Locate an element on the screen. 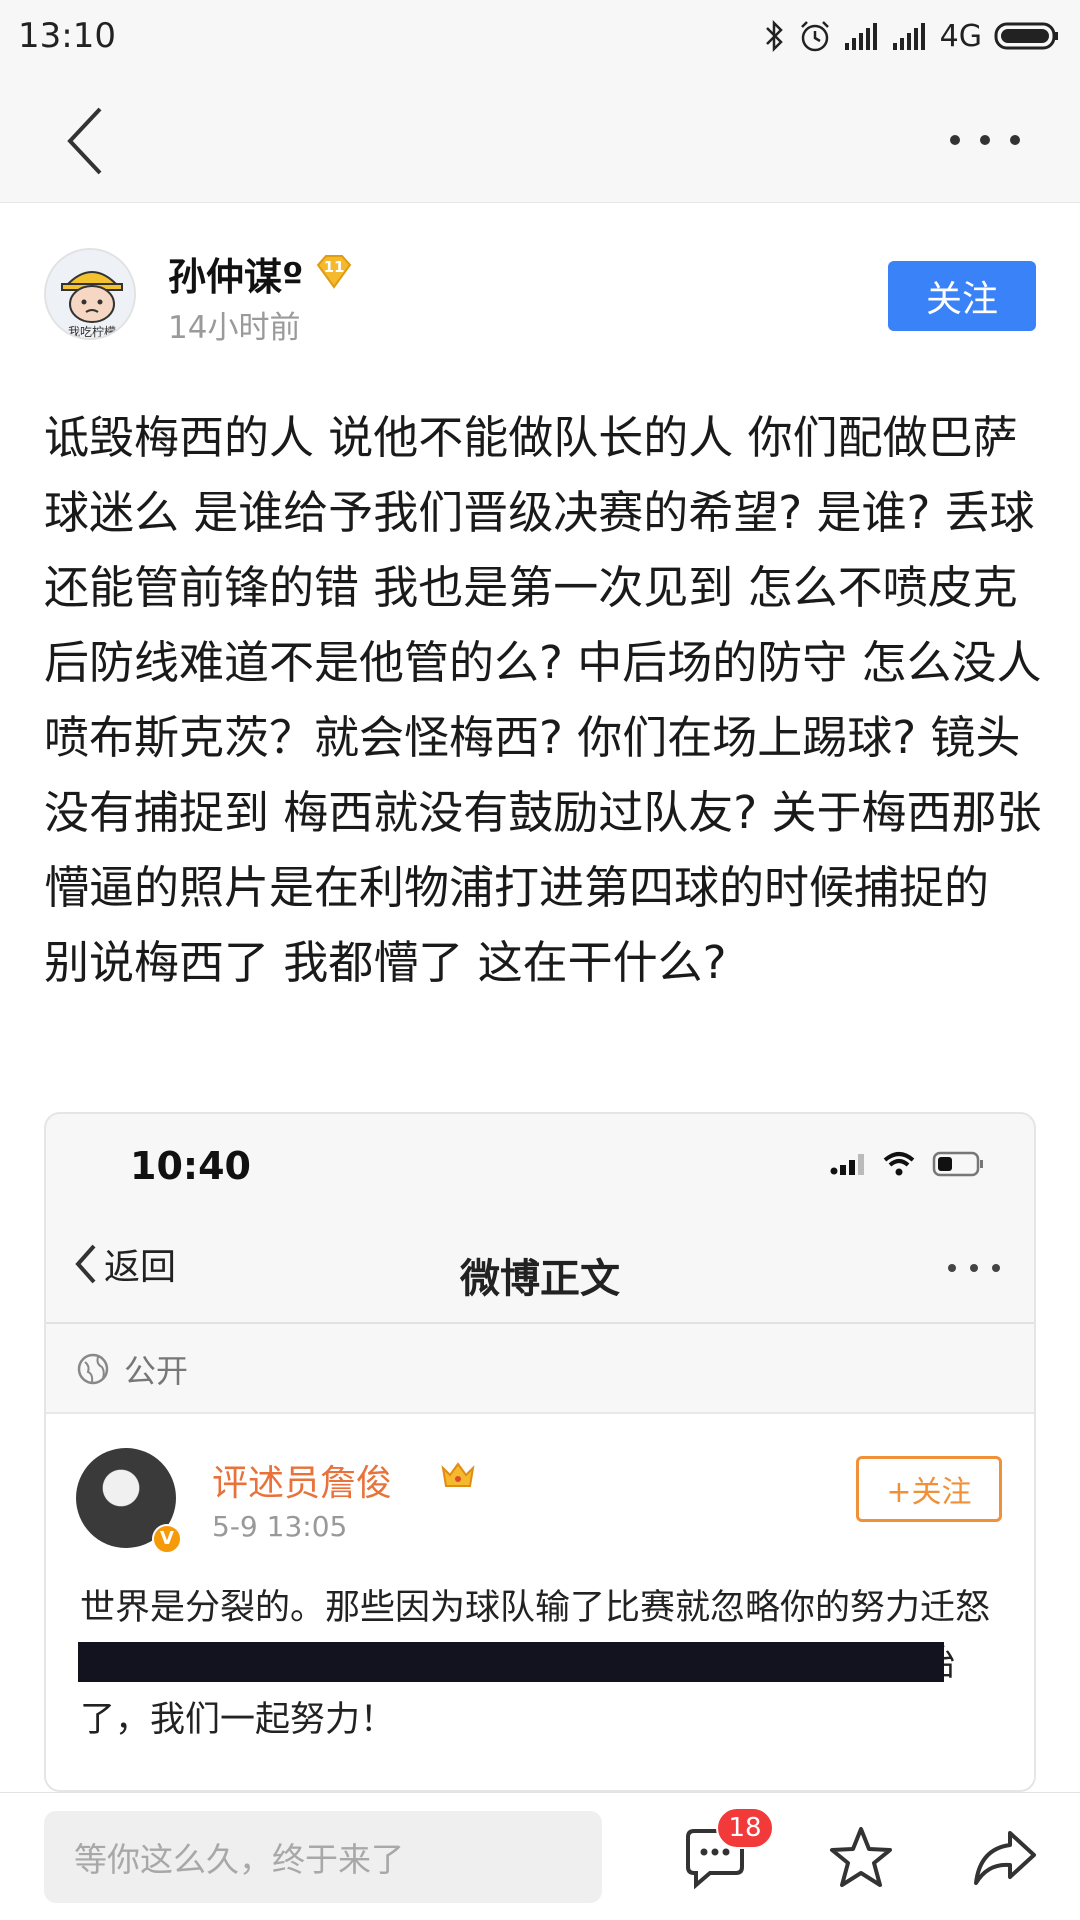 This screenshot has width=1080, height=1920. nav-bar is located at coordinates (540, 139).